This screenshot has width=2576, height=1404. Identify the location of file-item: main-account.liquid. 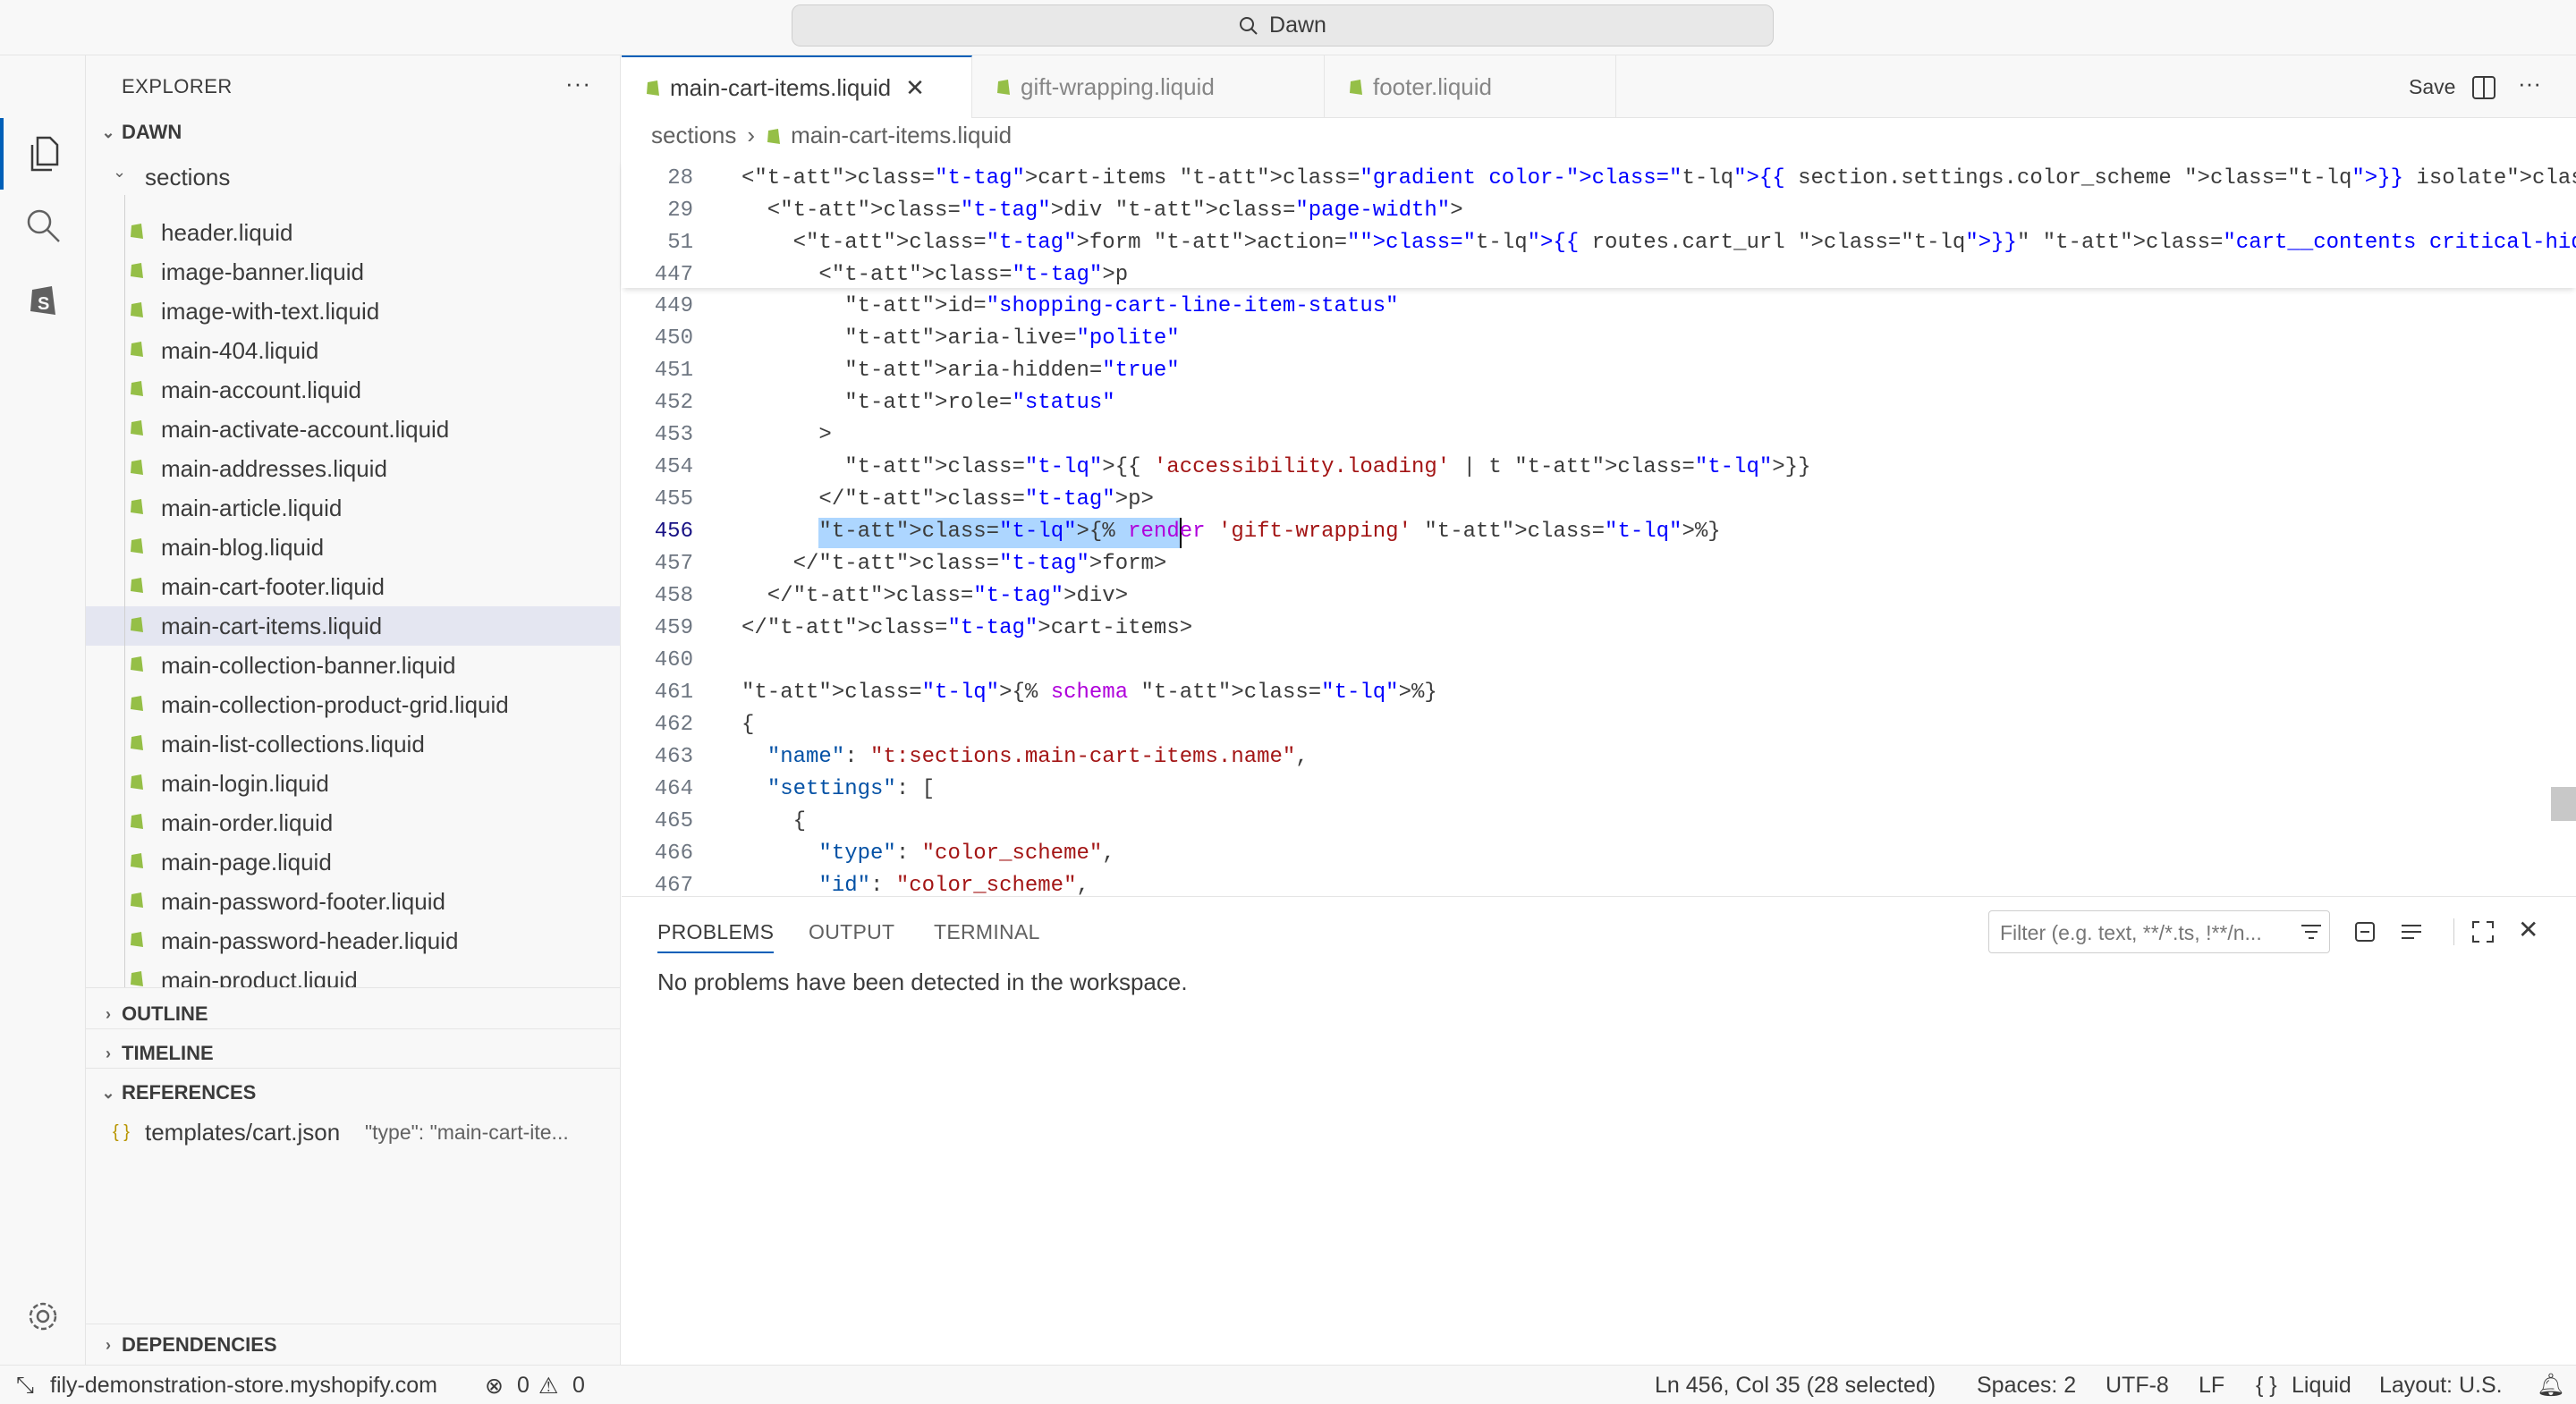
(353, 390).